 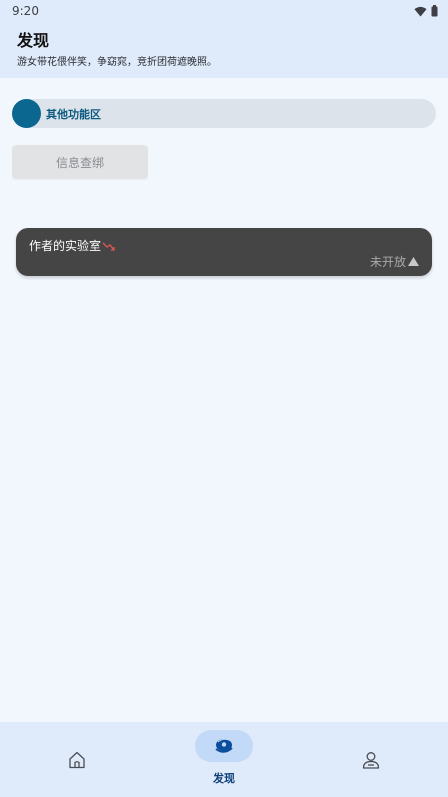 What do you see at coordinates (80, 162) in the screenshot?
I see `info-bind-button: 信息查绑` at bounding box center [80, 162].